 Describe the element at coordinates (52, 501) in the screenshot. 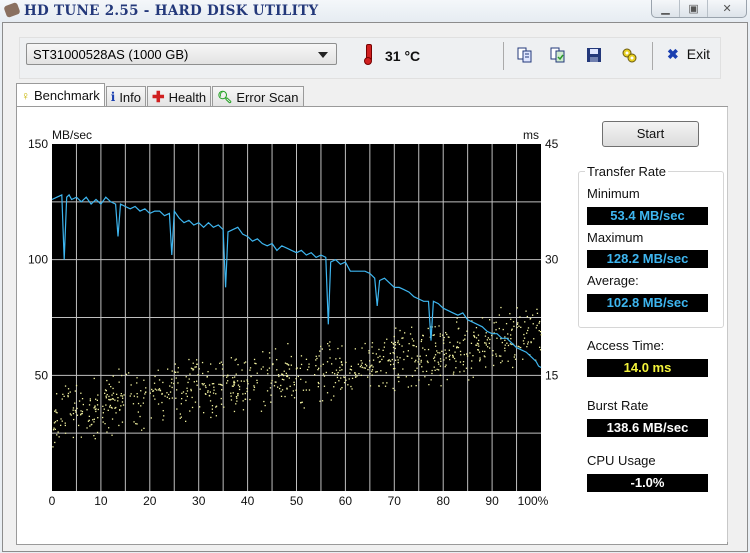

I see `x-tick-label: 0` at that location.